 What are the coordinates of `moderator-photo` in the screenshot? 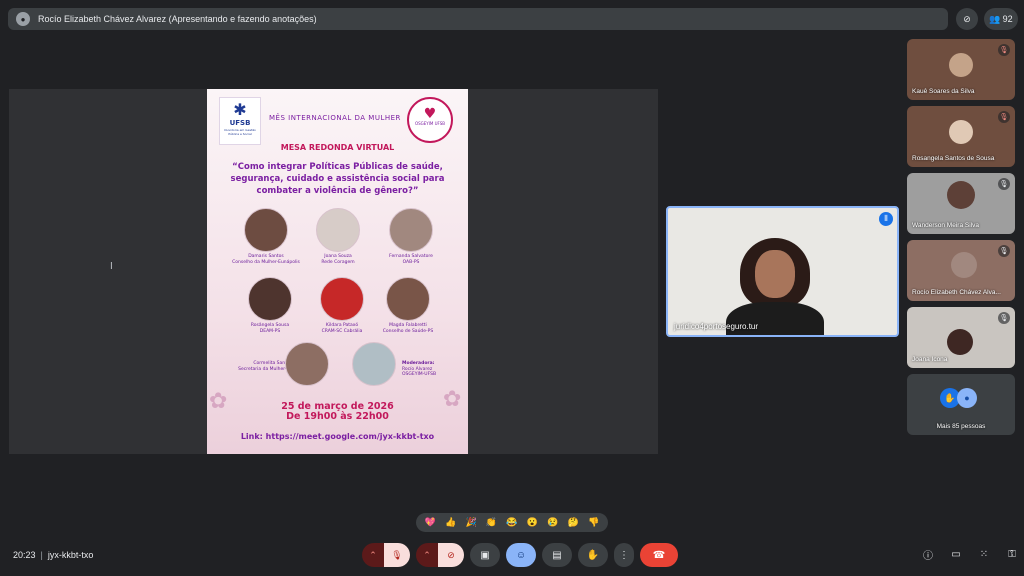 It's located at (374, 364).